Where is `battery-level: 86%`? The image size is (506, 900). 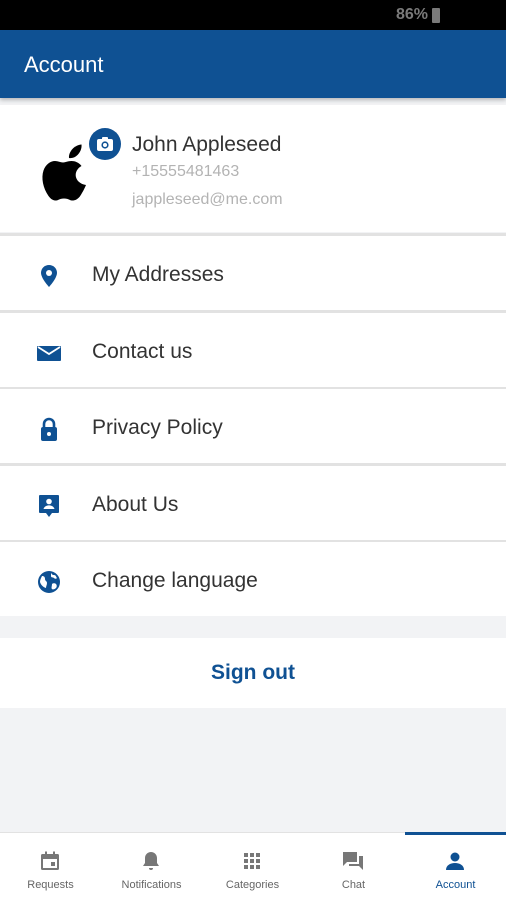
battery-level: 86% is located at coordinates (411, 14).